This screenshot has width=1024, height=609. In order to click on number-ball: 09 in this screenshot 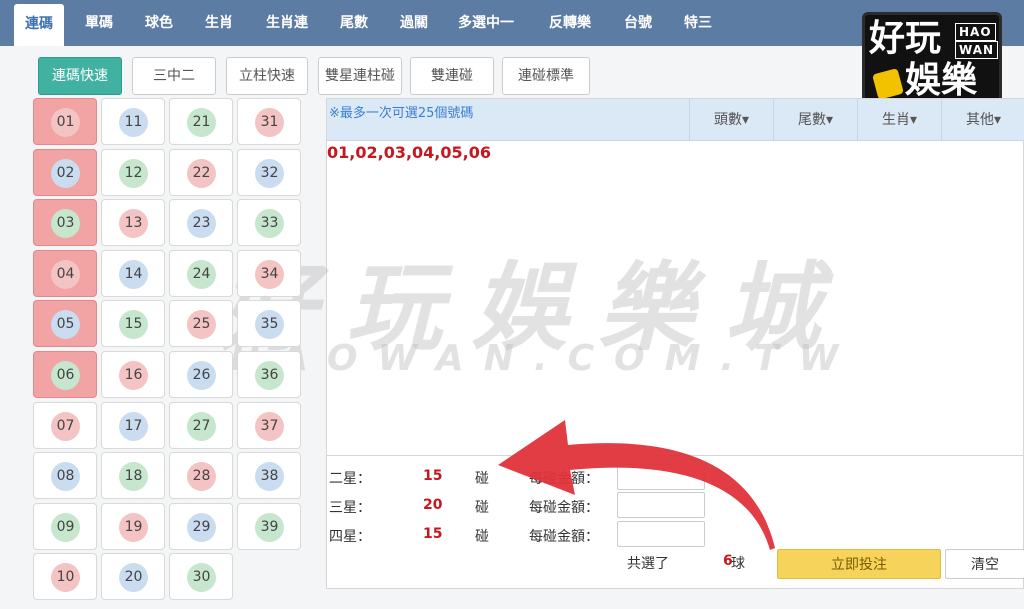, I will do `click(65, 527)`.